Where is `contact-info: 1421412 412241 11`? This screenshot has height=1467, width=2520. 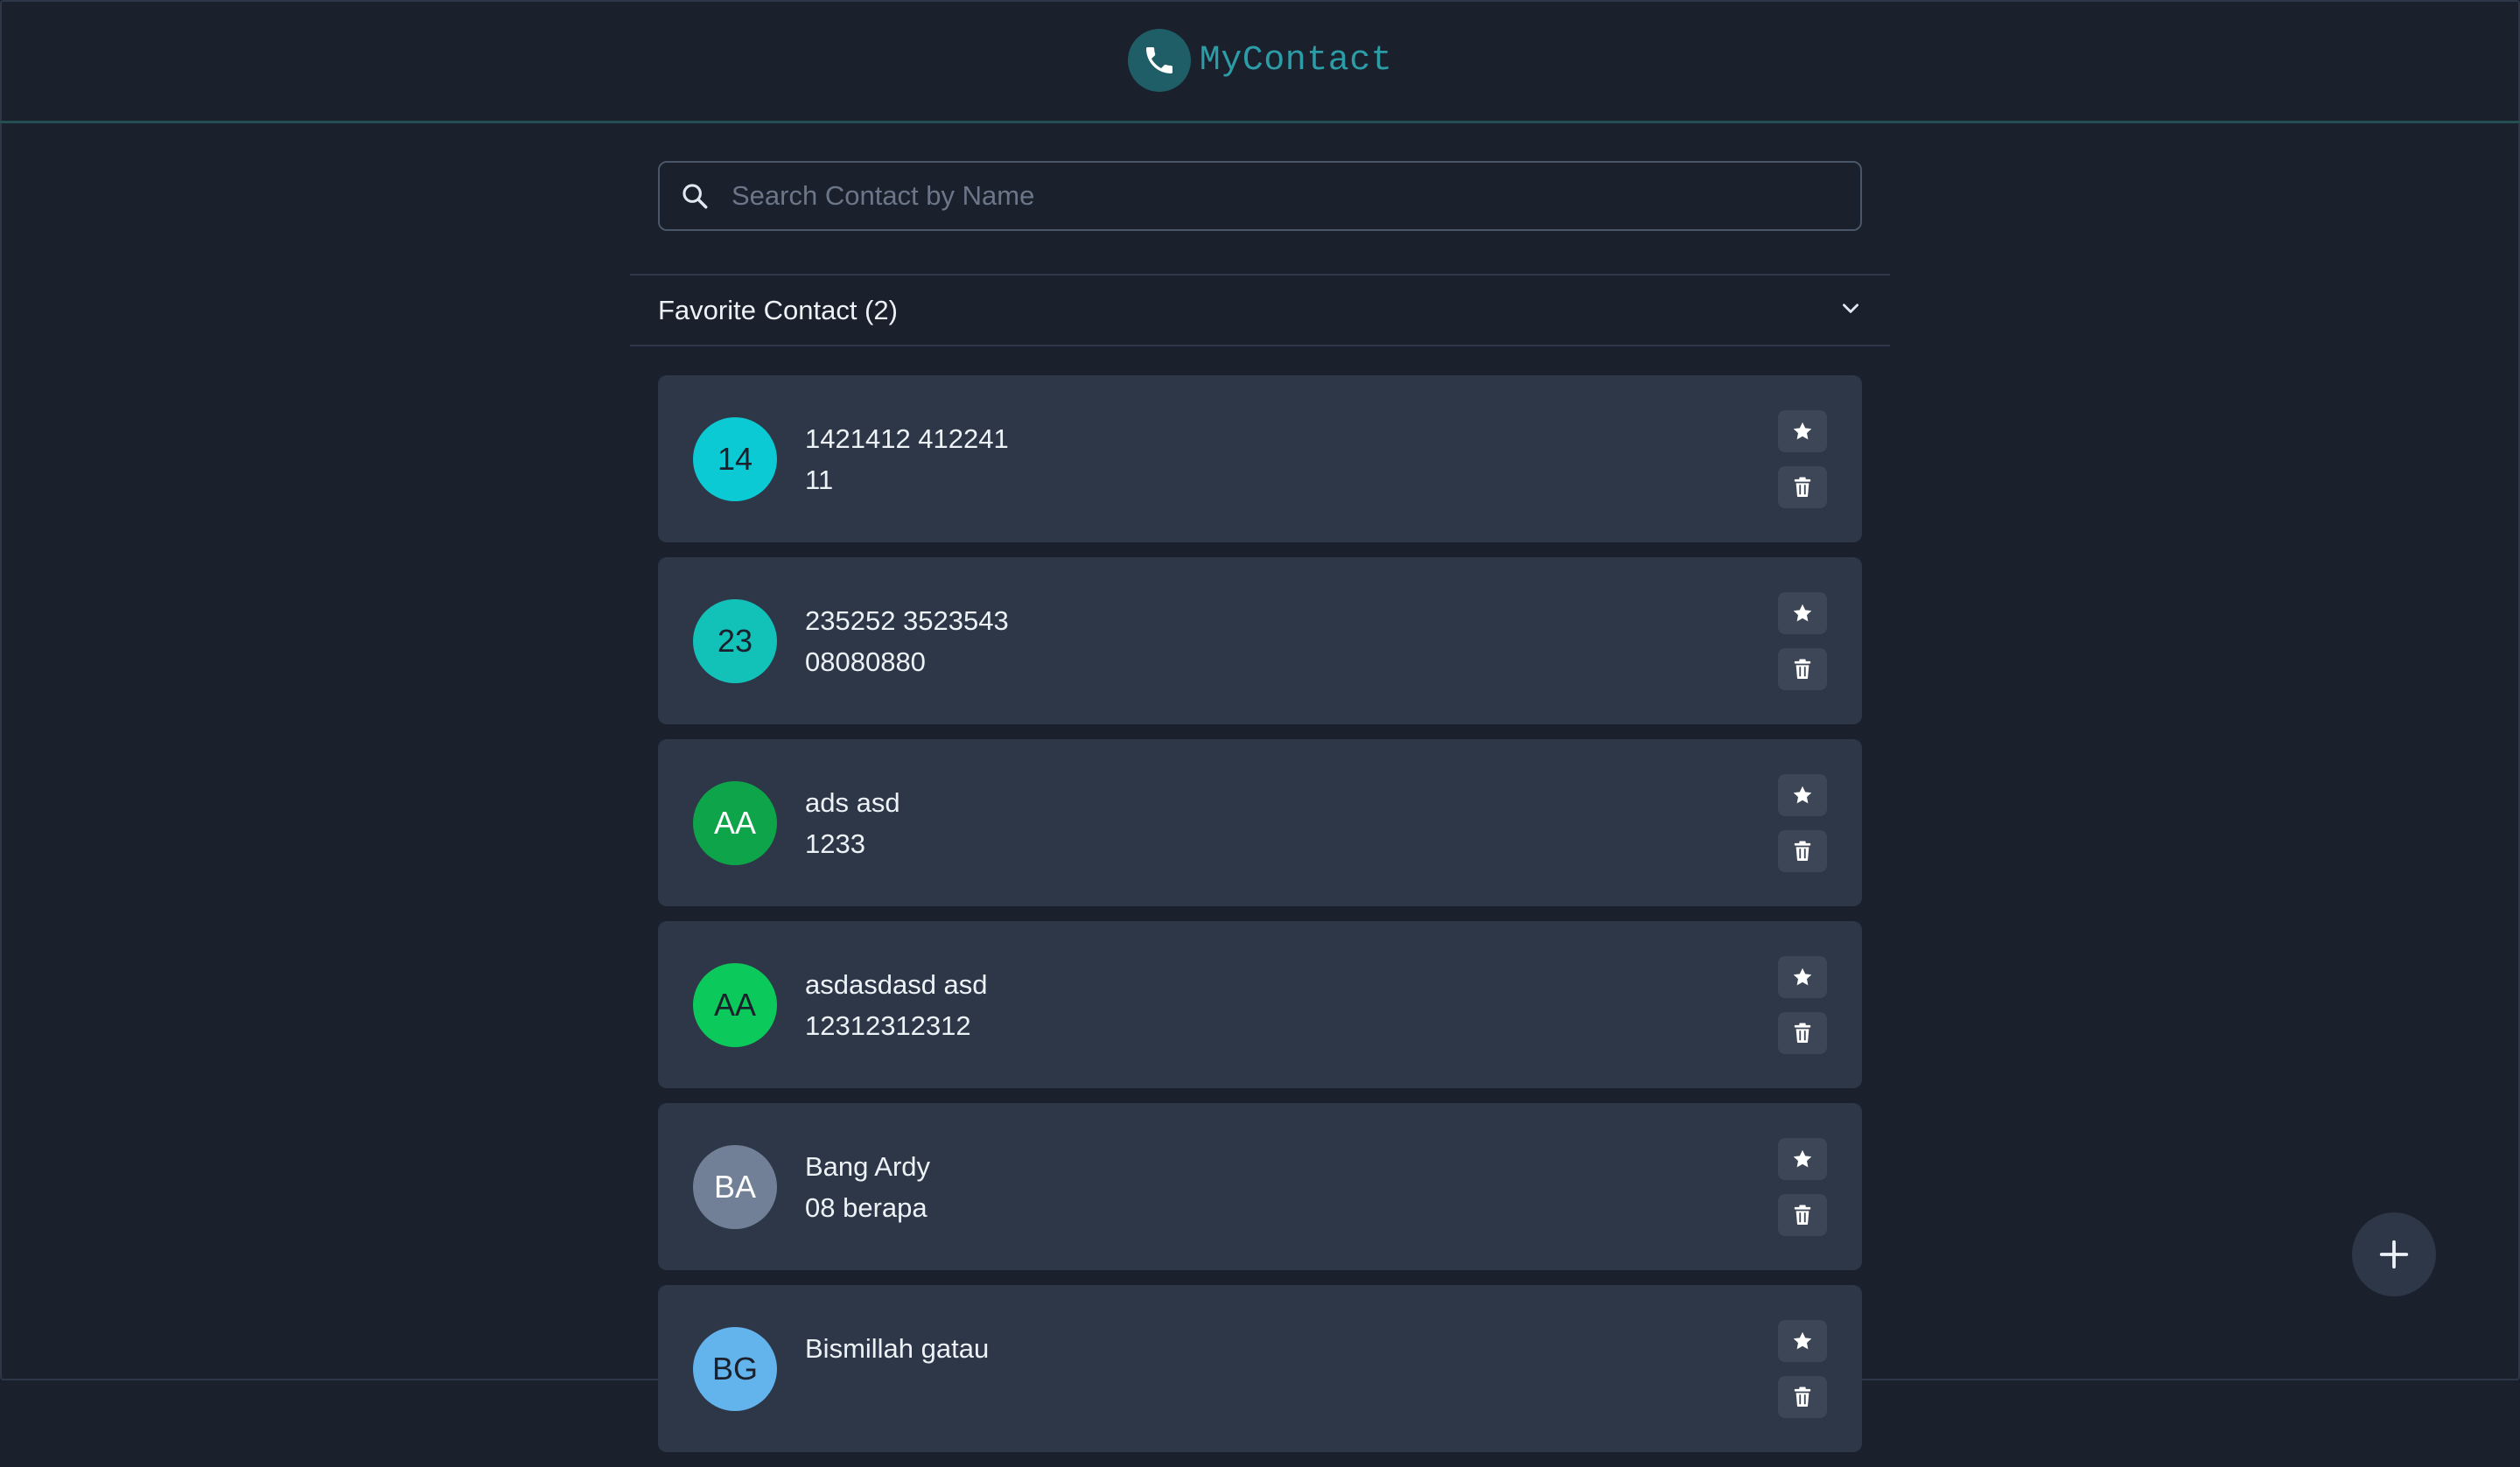 contact-info: 1421412 412241 11 is located at coordinates (907, 460).